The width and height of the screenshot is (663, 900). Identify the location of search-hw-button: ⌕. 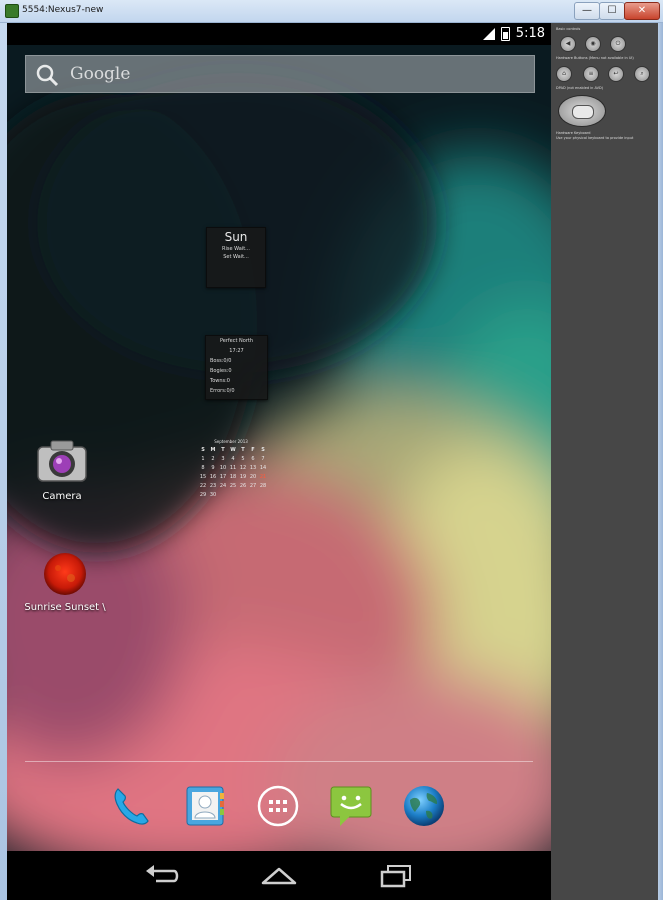
(642, 74).